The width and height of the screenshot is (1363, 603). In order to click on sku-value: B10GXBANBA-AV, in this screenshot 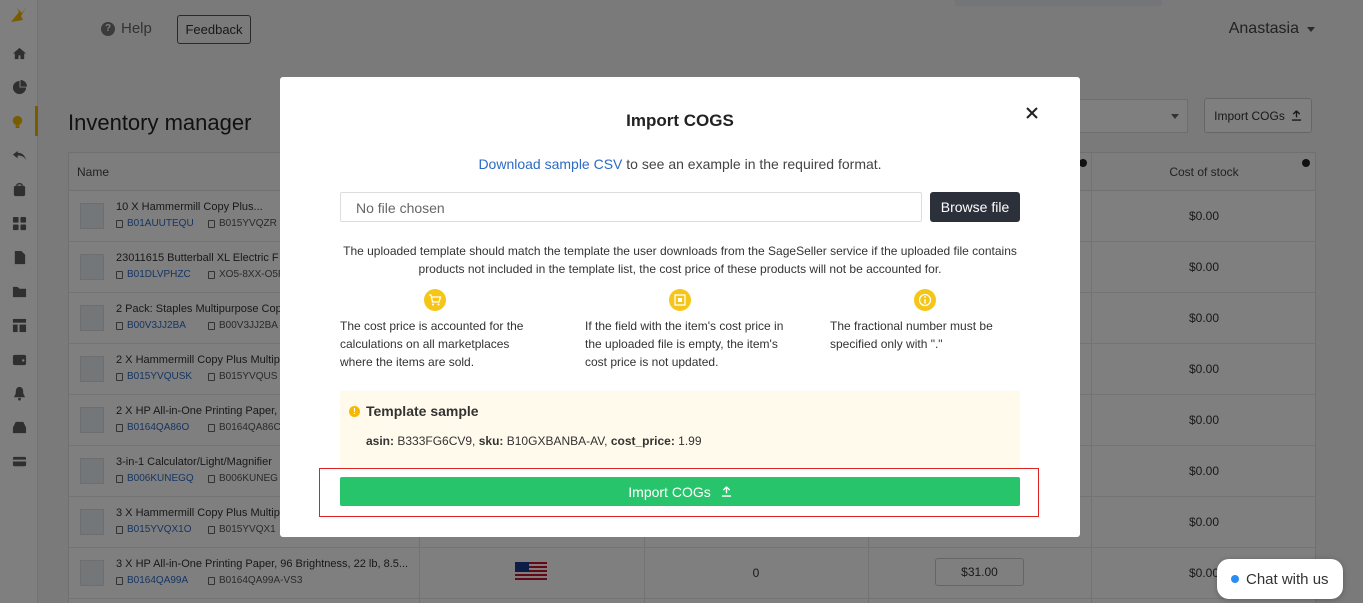, I will do `click(557, 441)`.